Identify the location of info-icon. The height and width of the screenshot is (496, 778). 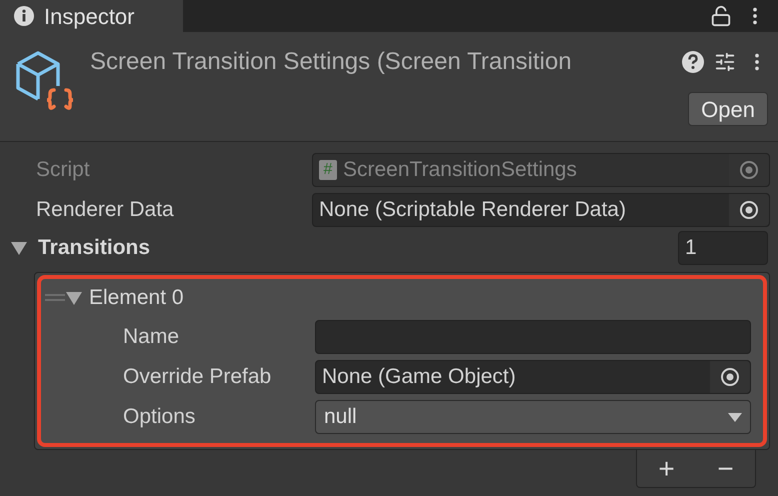
(24, 16).